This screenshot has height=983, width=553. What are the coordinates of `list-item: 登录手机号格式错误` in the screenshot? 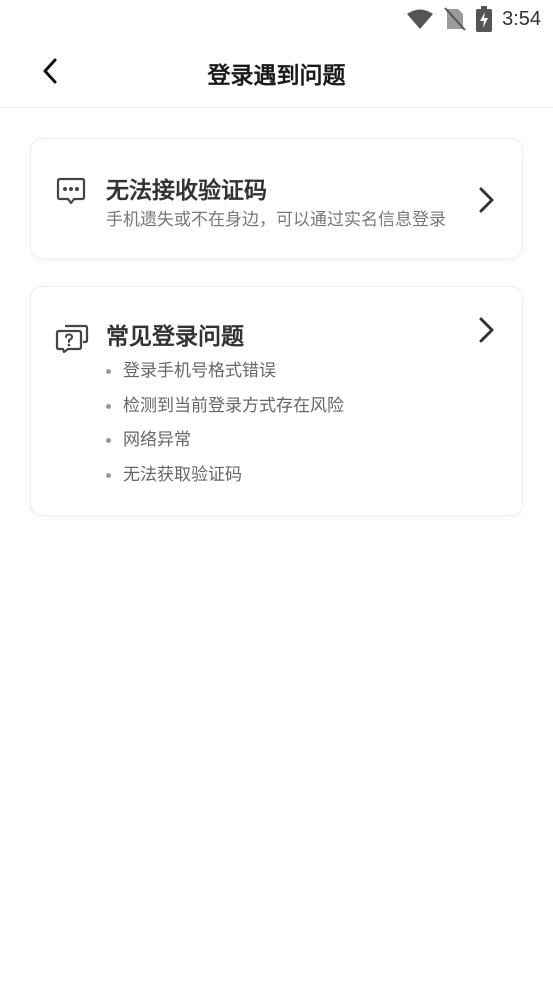 It's located at (225, 377).